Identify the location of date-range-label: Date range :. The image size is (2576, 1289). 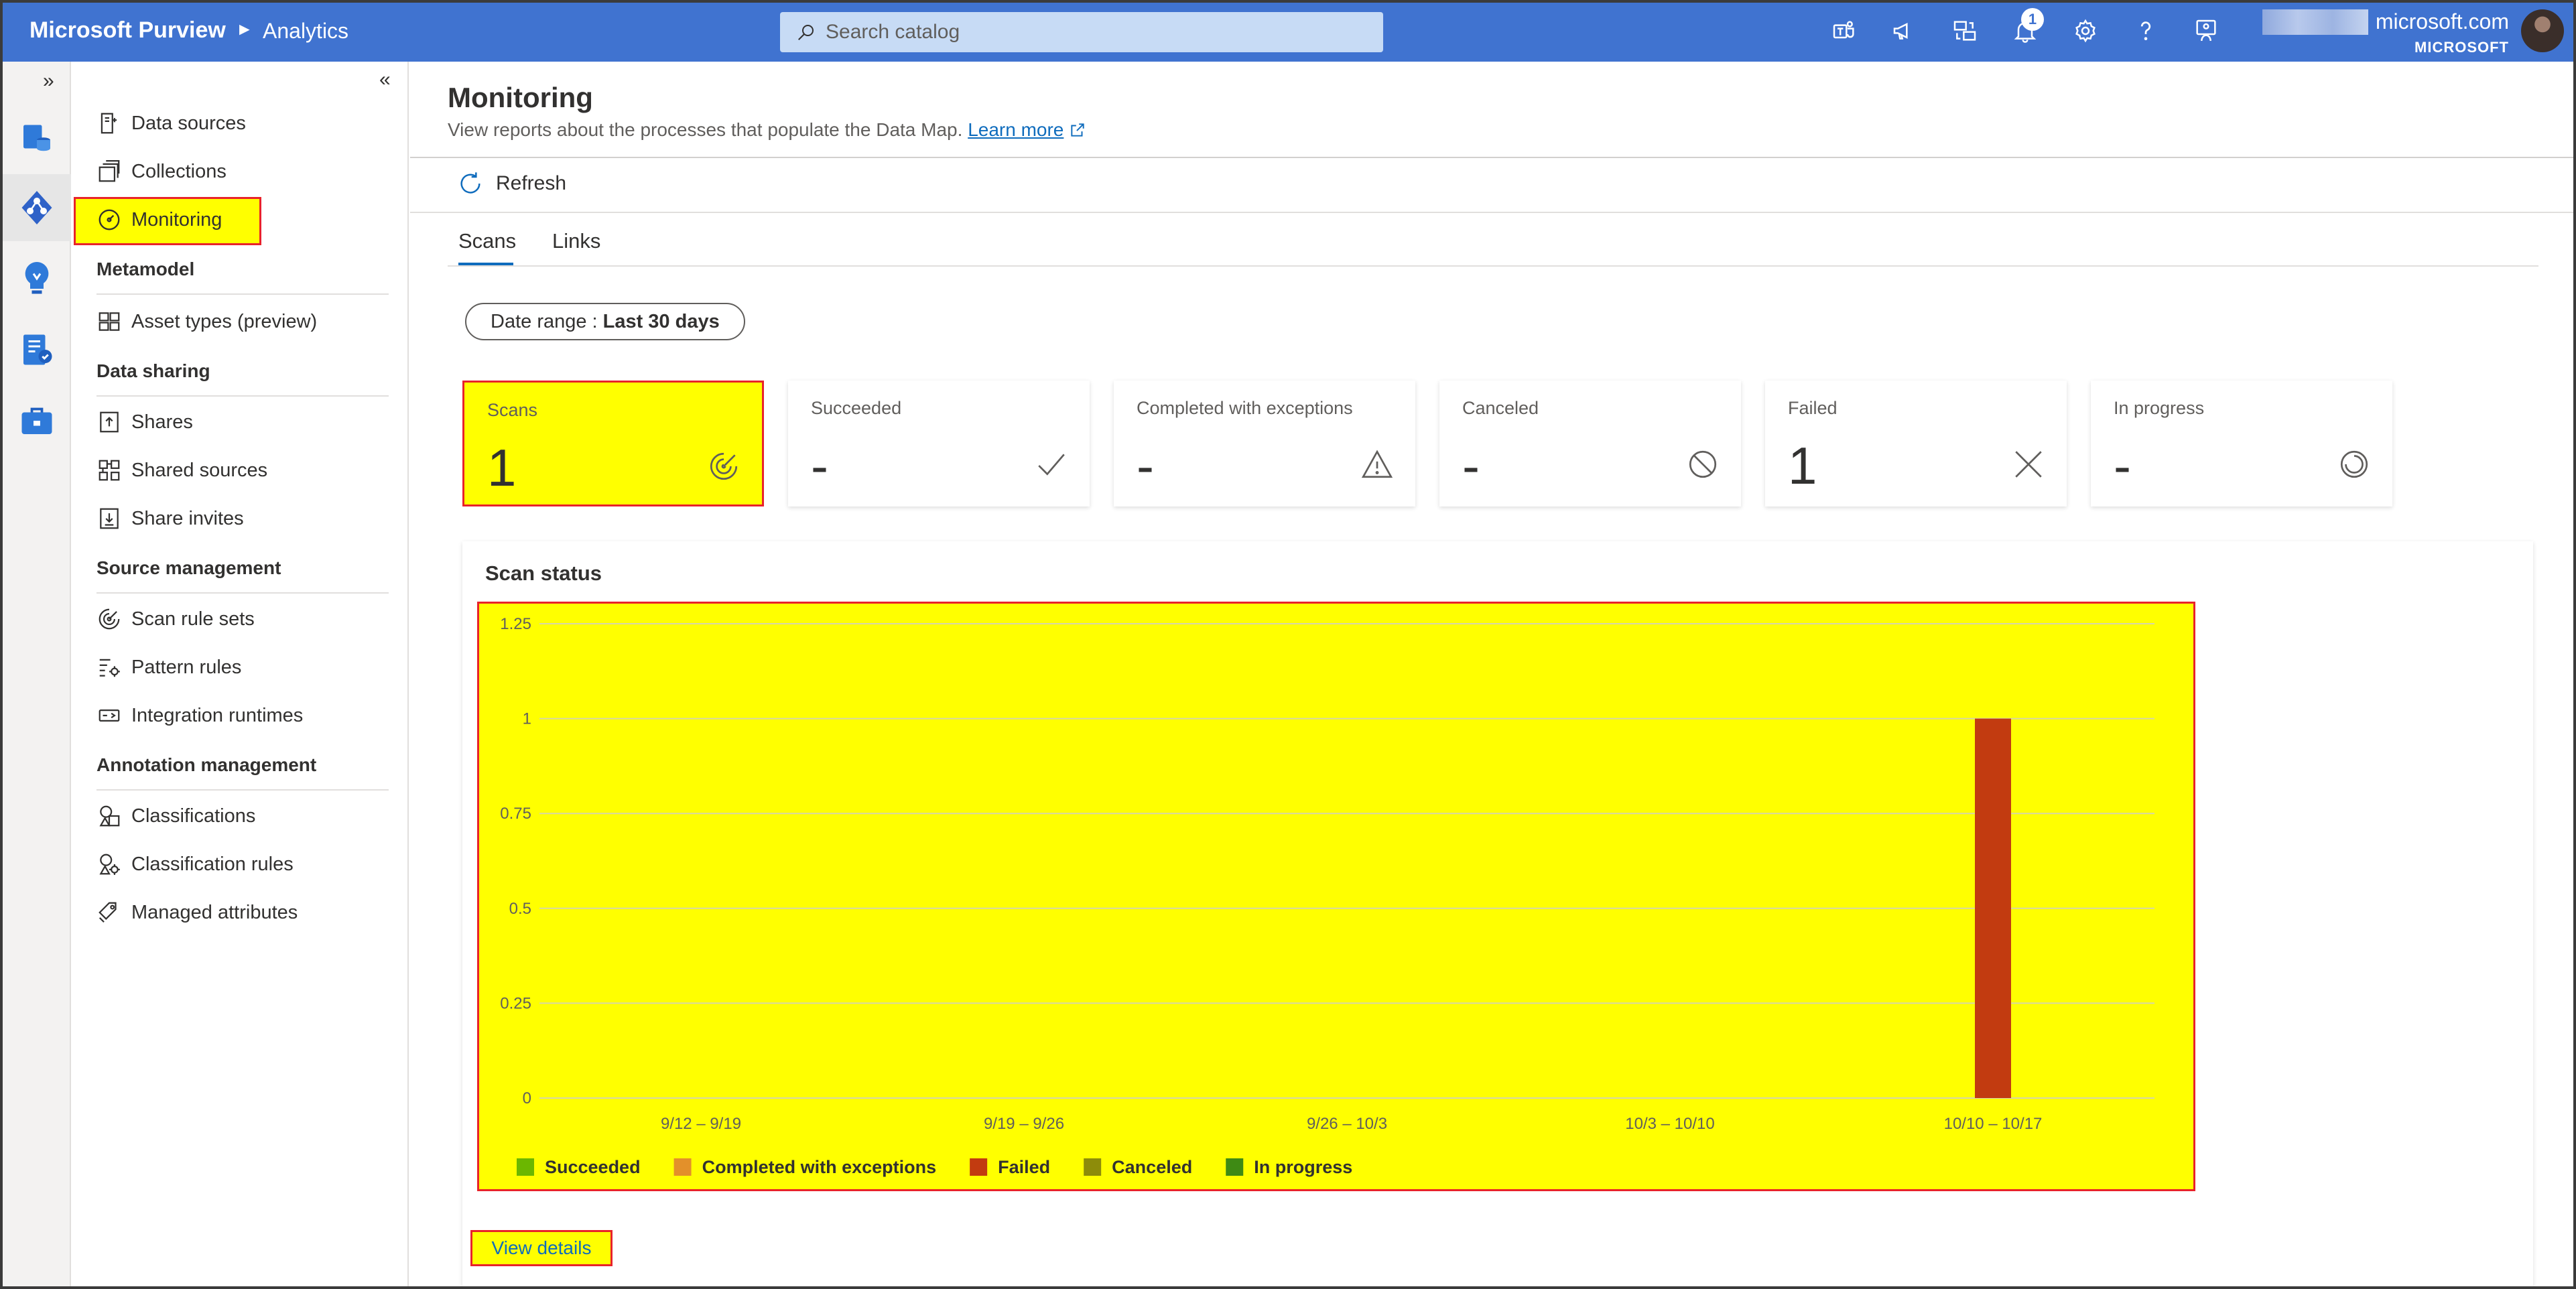
(544, 321).